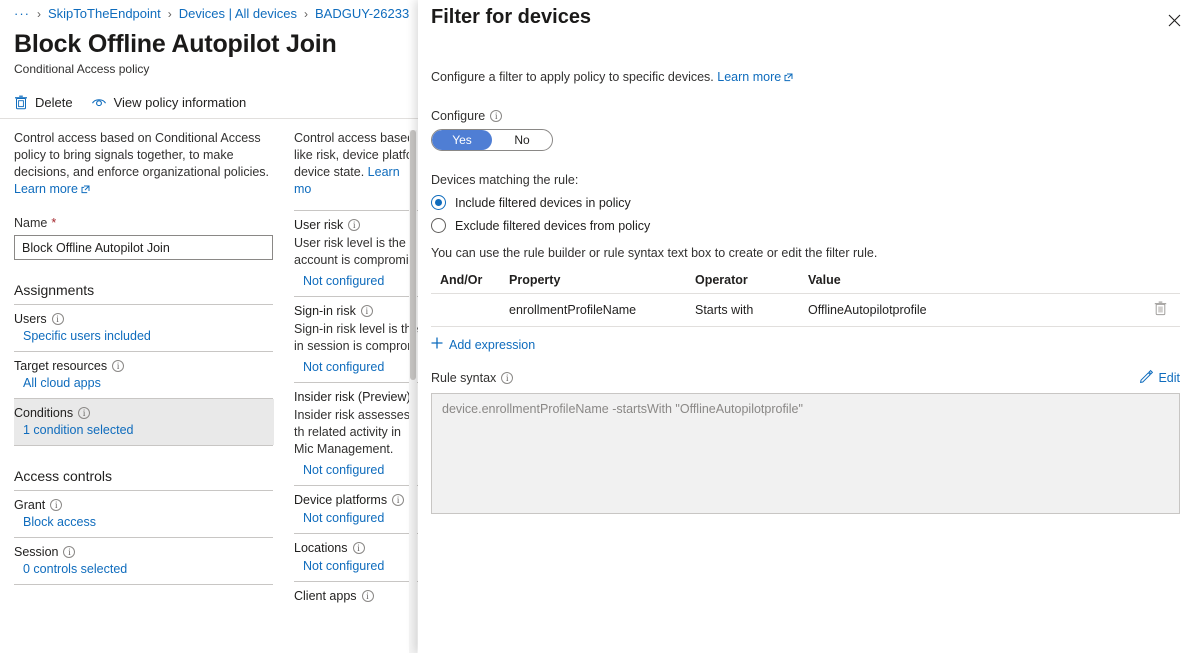  I want to click on blade-scrollbar, so click(413, 391).